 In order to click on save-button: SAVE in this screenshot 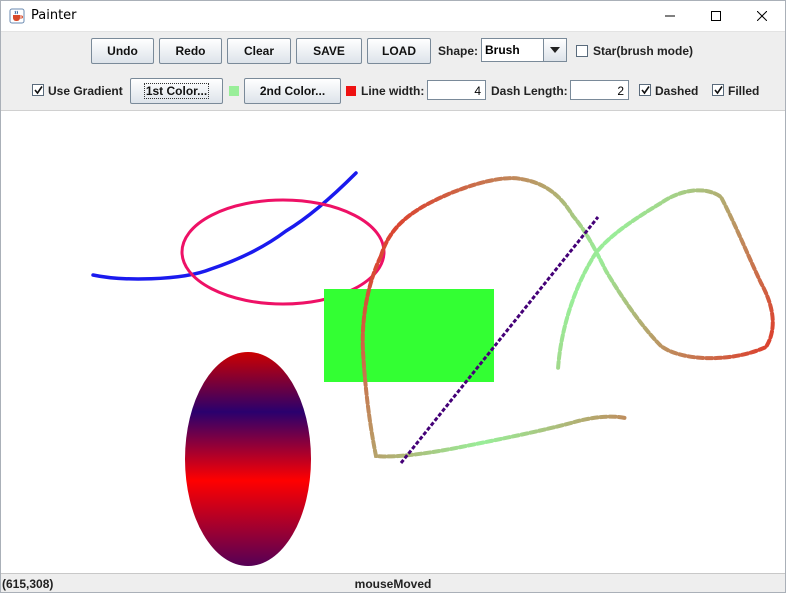, I will do `click(329, 51)`.